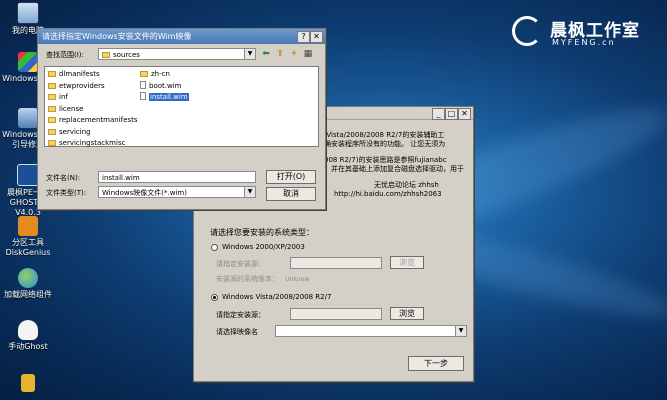 The height and width of the screenshot is (400, 667). What do you see at coordinates (66, 193) in the screenshot?
I see `filetype-label: 文件类型(T):` at bounding box center [66, 193].